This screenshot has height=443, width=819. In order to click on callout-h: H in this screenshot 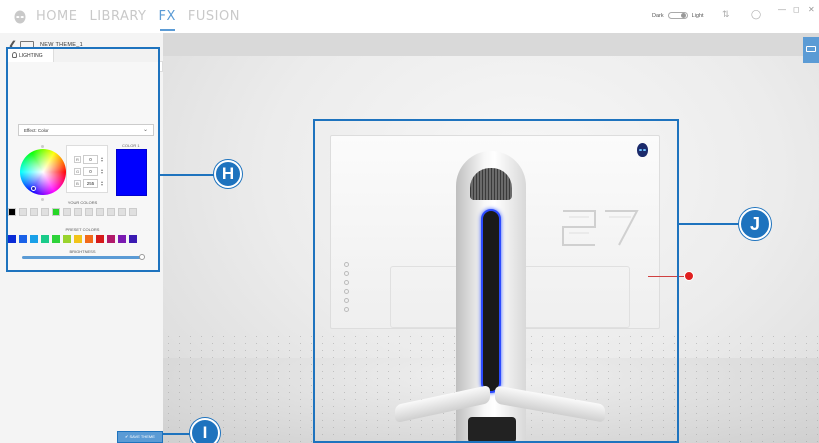, I will do `click(228, 174)`.